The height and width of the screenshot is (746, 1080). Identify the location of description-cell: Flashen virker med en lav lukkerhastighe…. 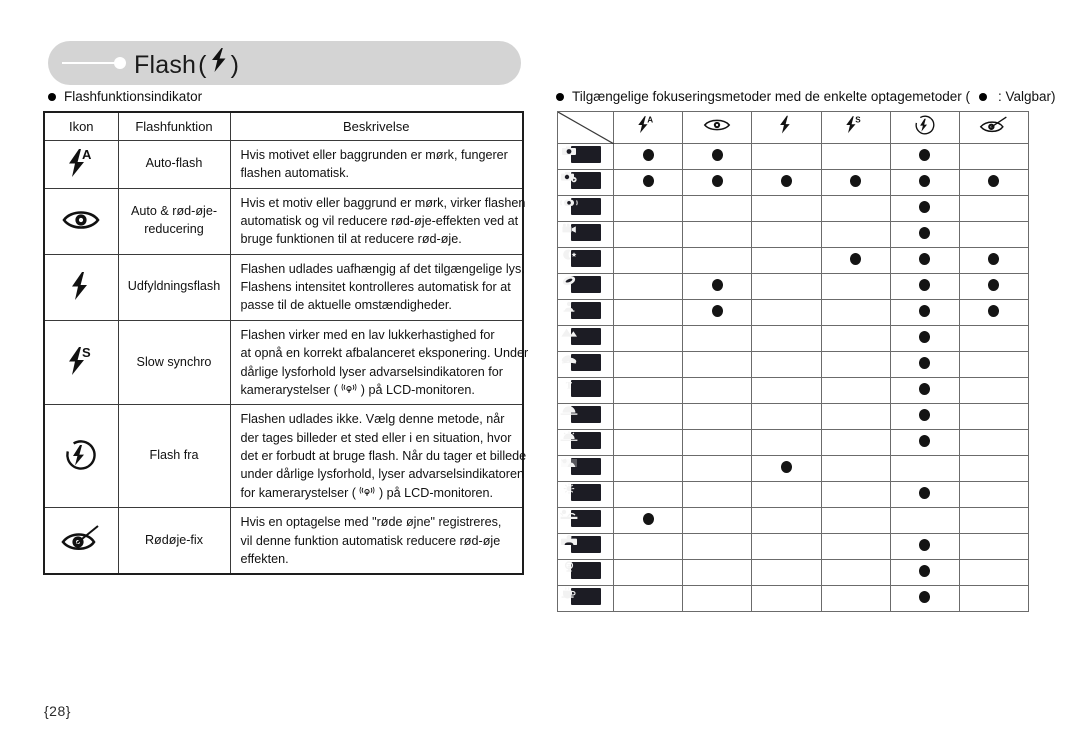
(379, 362).